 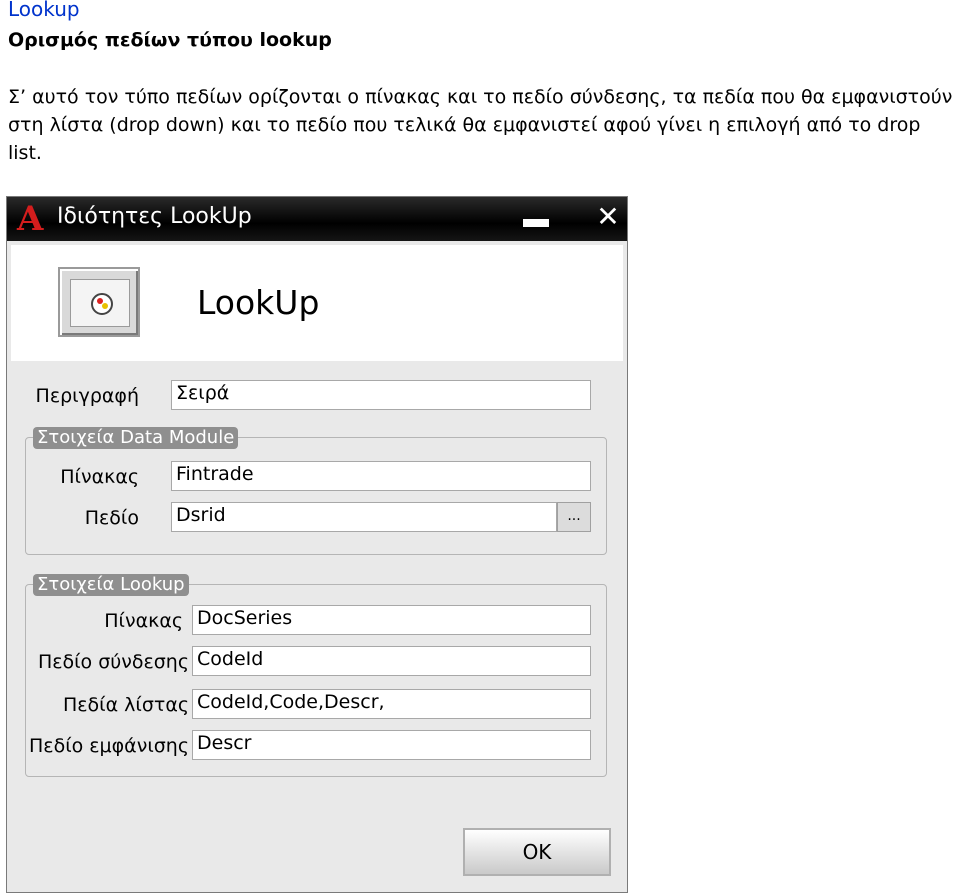 I want to click on link-field-label: Πεδίο σύνδεσης, so click(x=113, y=662).